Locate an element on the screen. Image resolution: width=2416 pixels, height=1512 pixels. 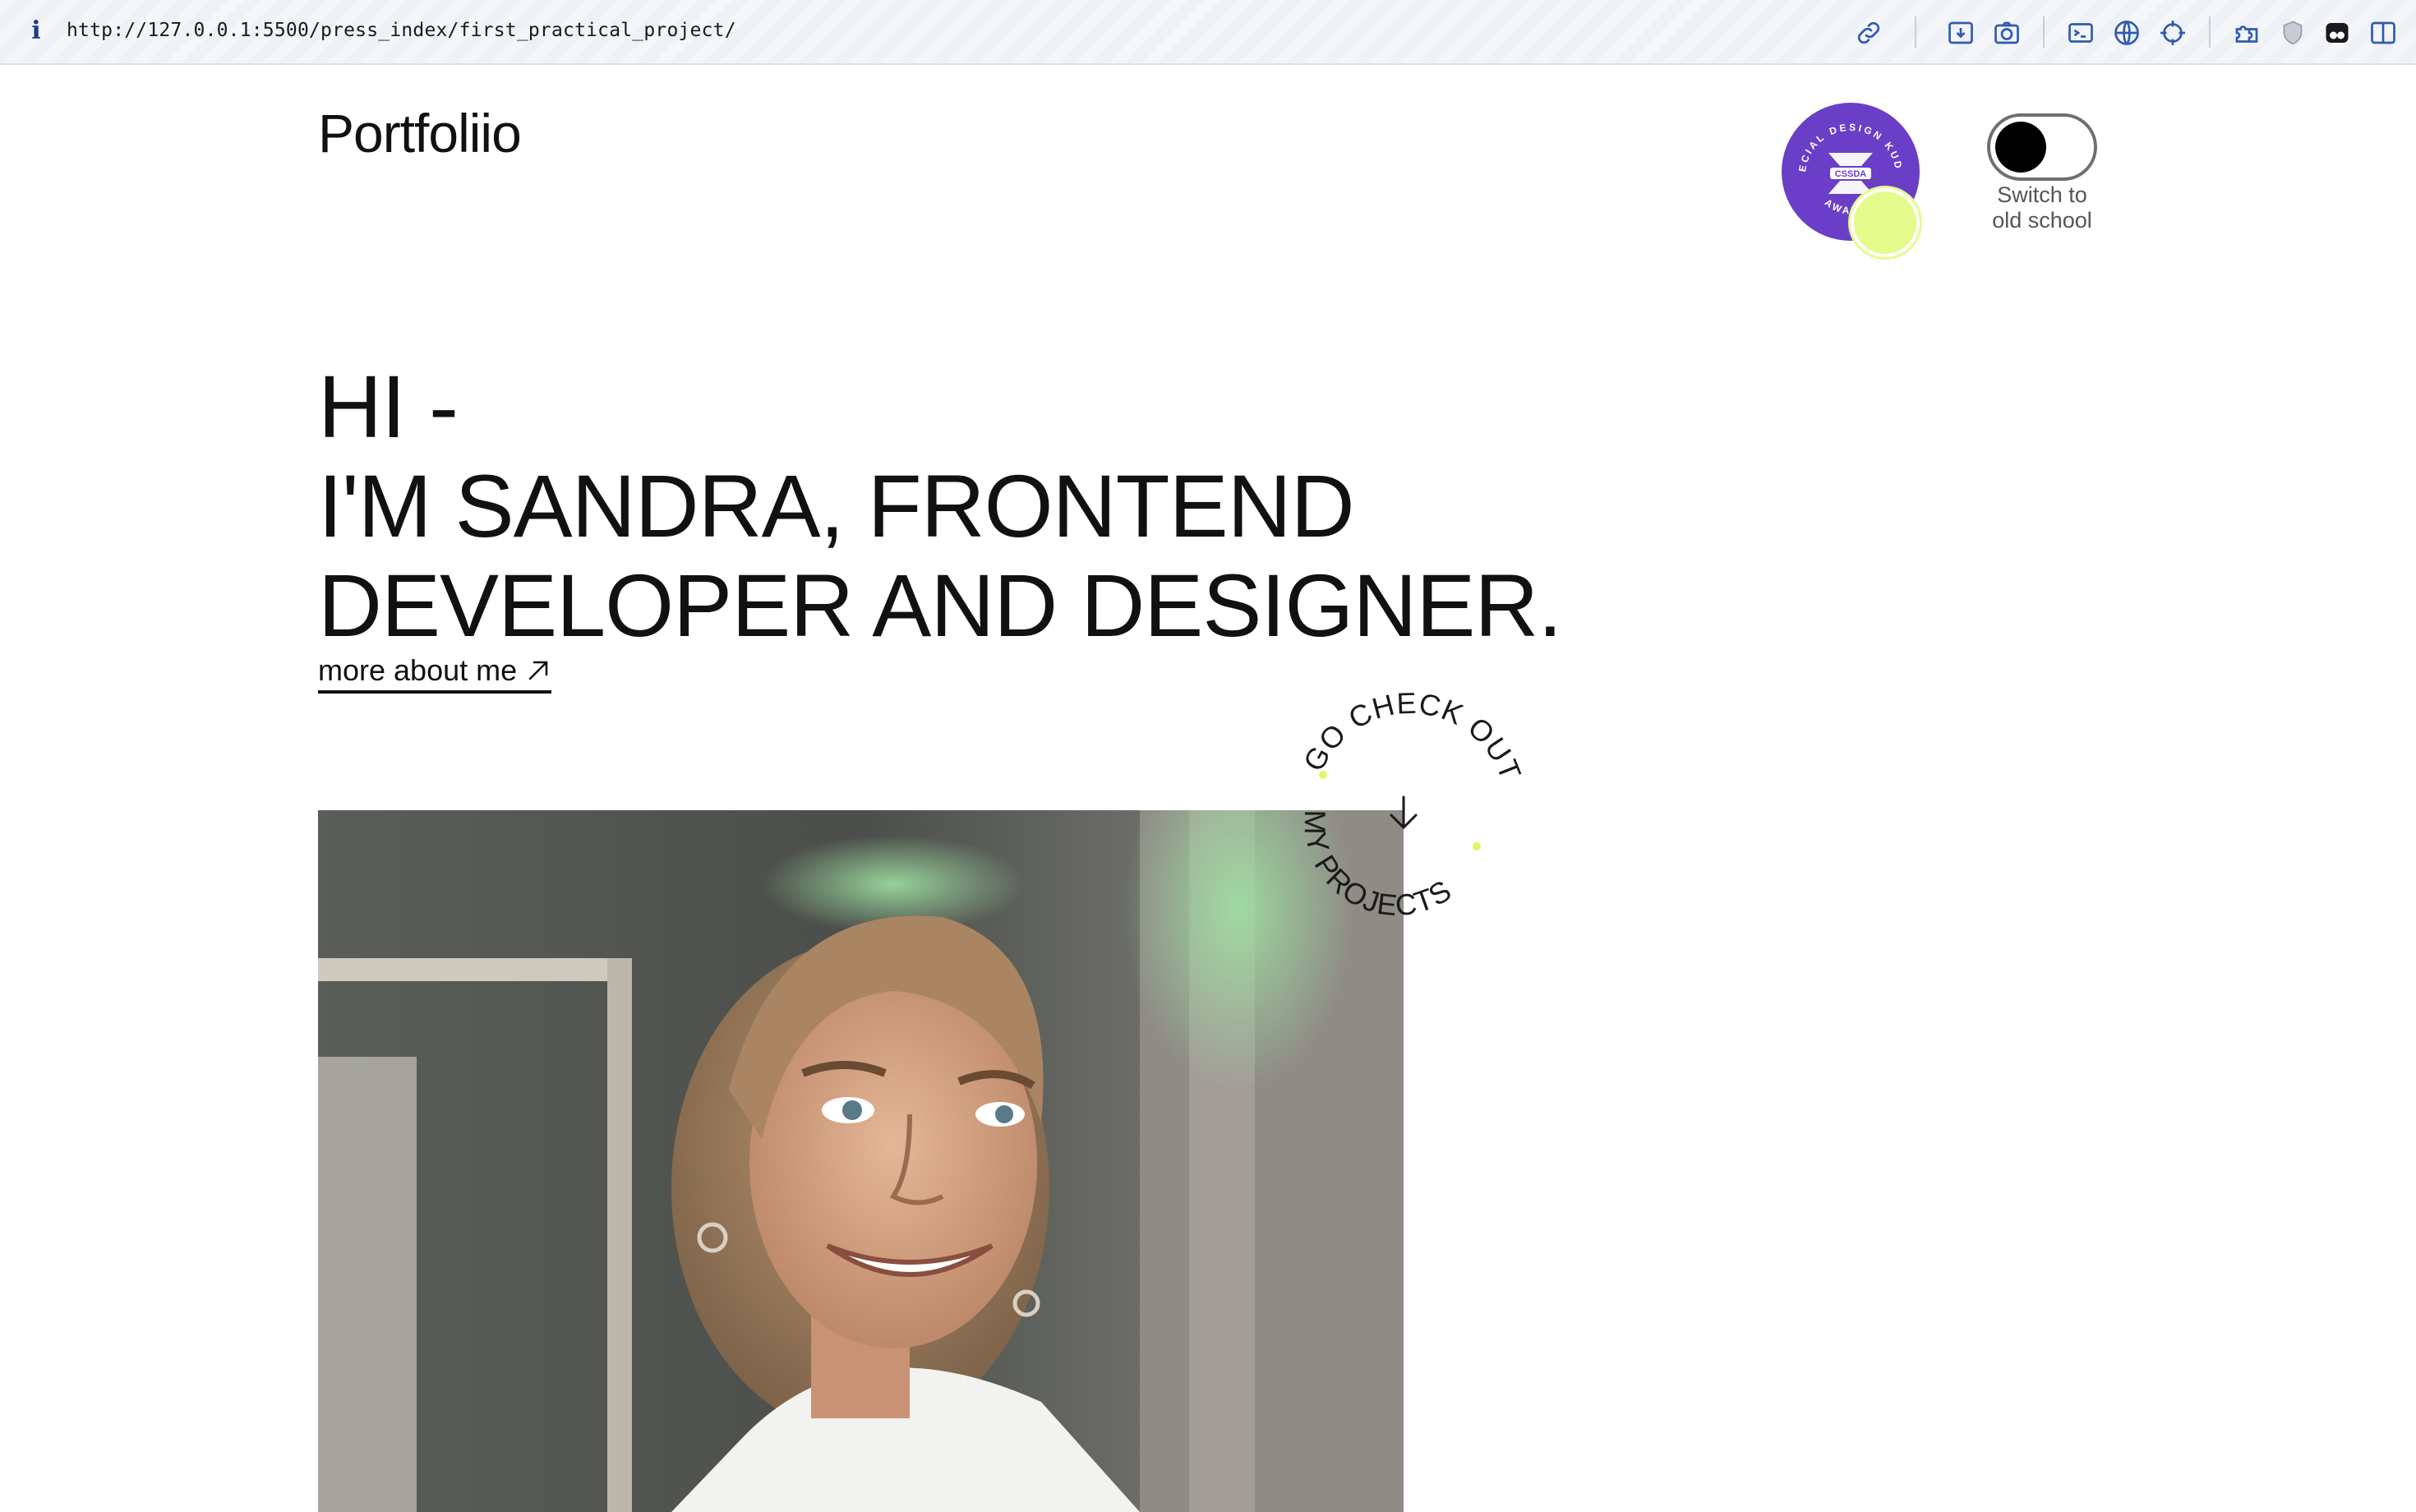
sidebar-icon is located at coordinates (2383, 33).